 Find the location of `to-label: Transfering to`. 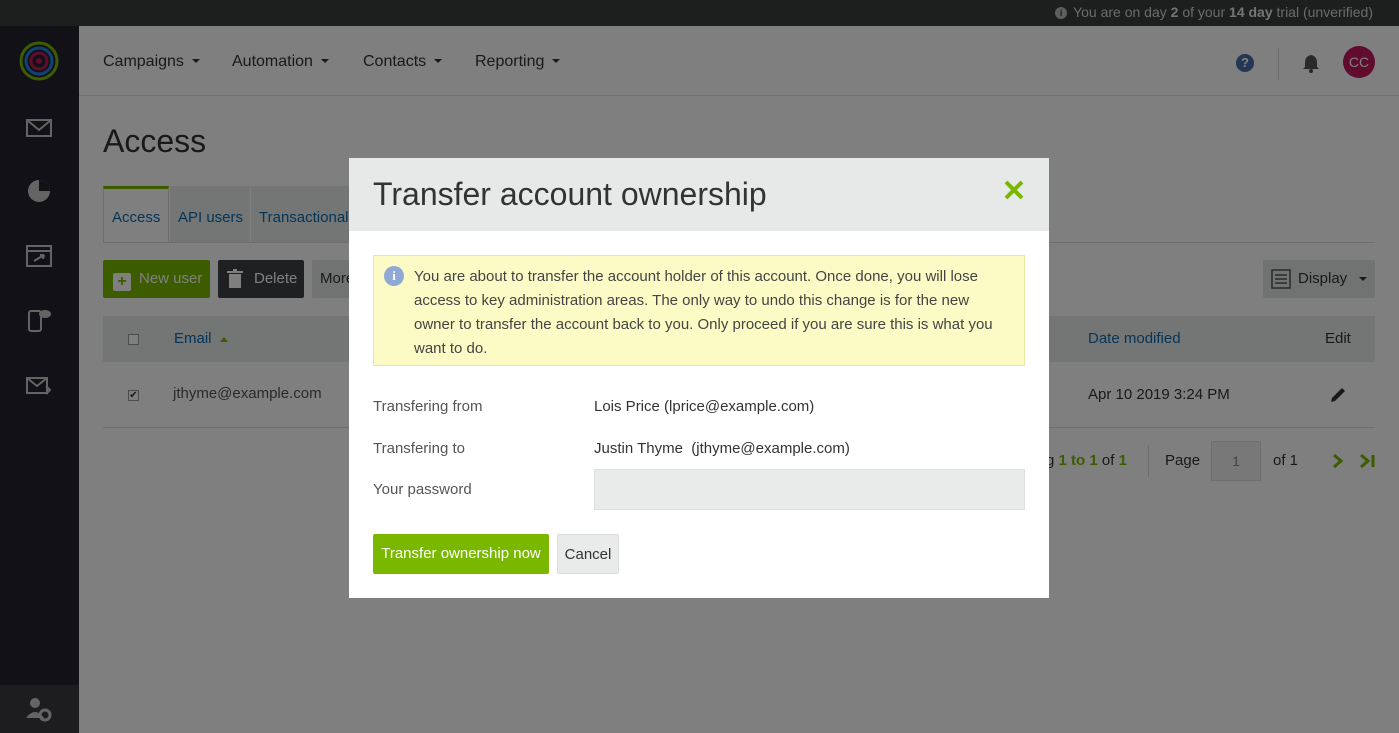

to-label: Transfering to is located at coordinates (419, 448).